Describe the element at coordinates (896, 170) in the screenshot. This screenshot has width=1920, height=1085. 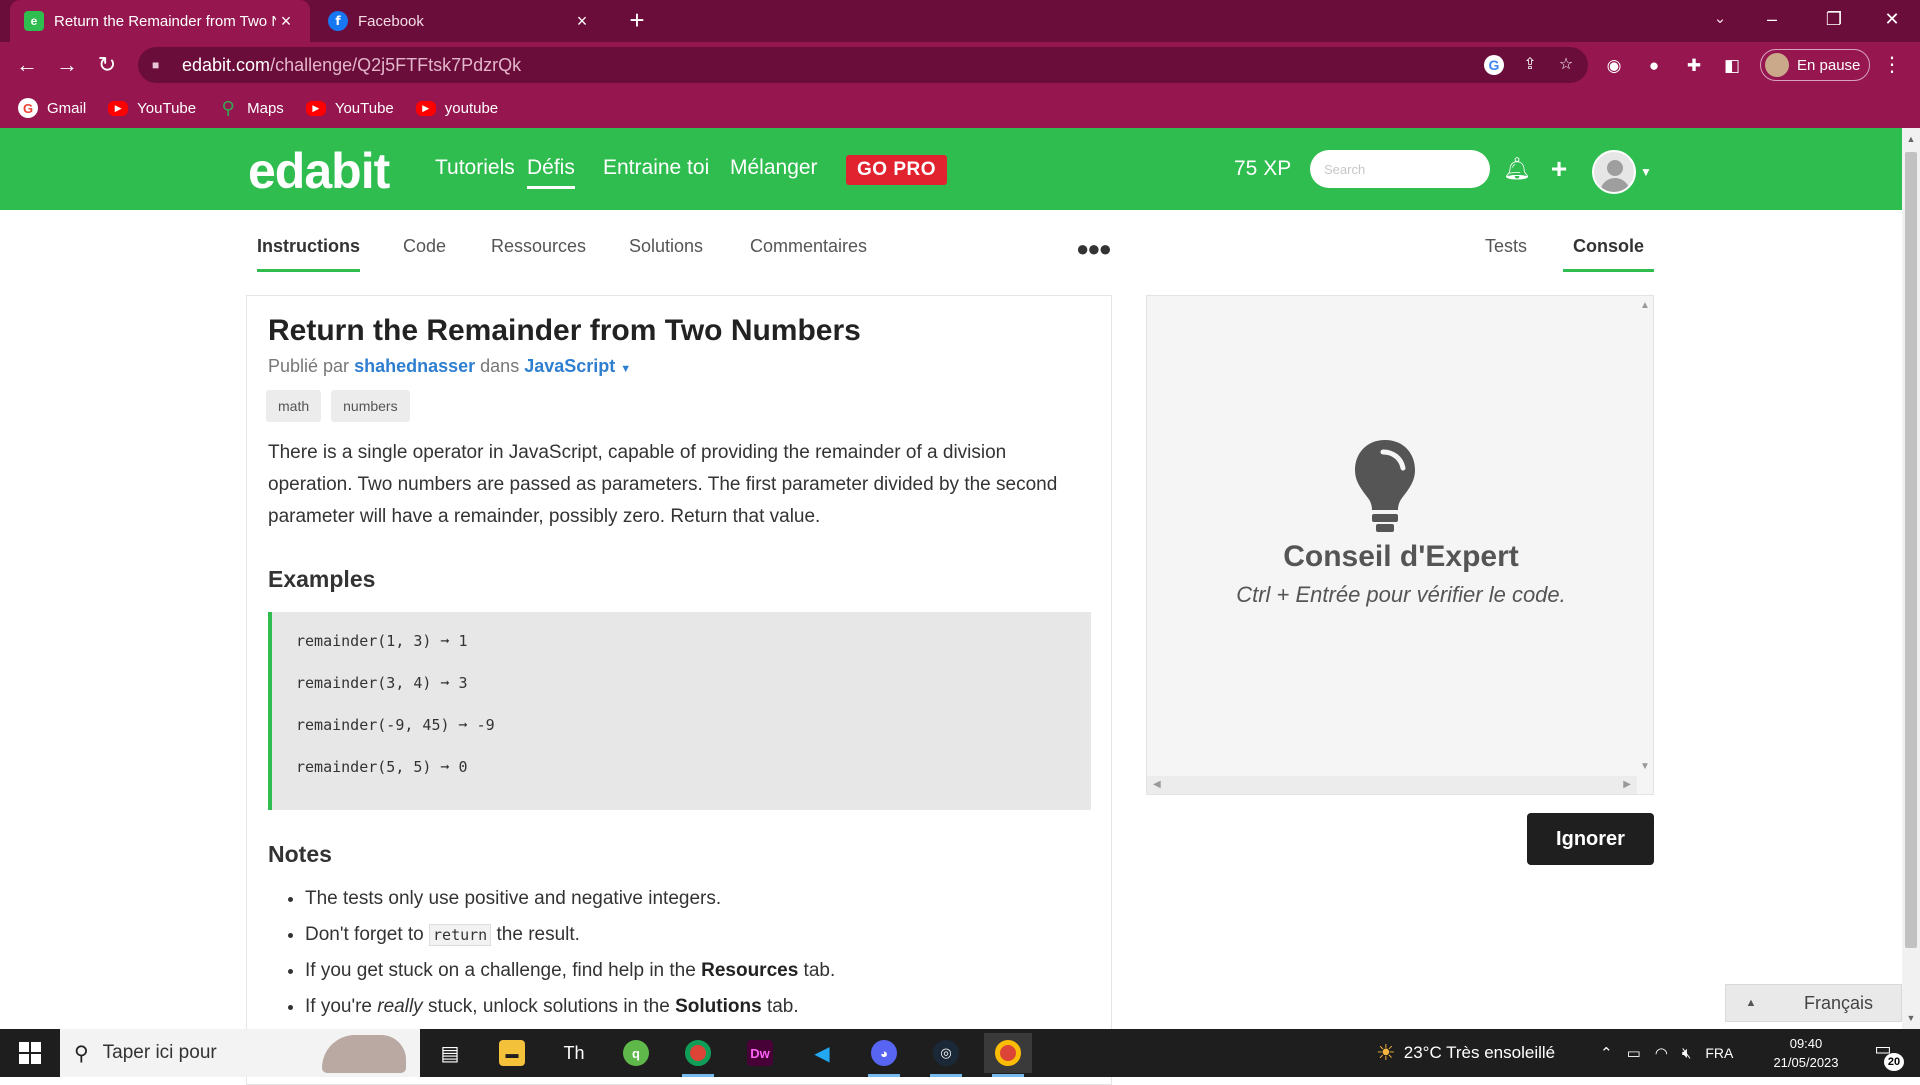
I see `go-pro-button: GO PRO` at that location.